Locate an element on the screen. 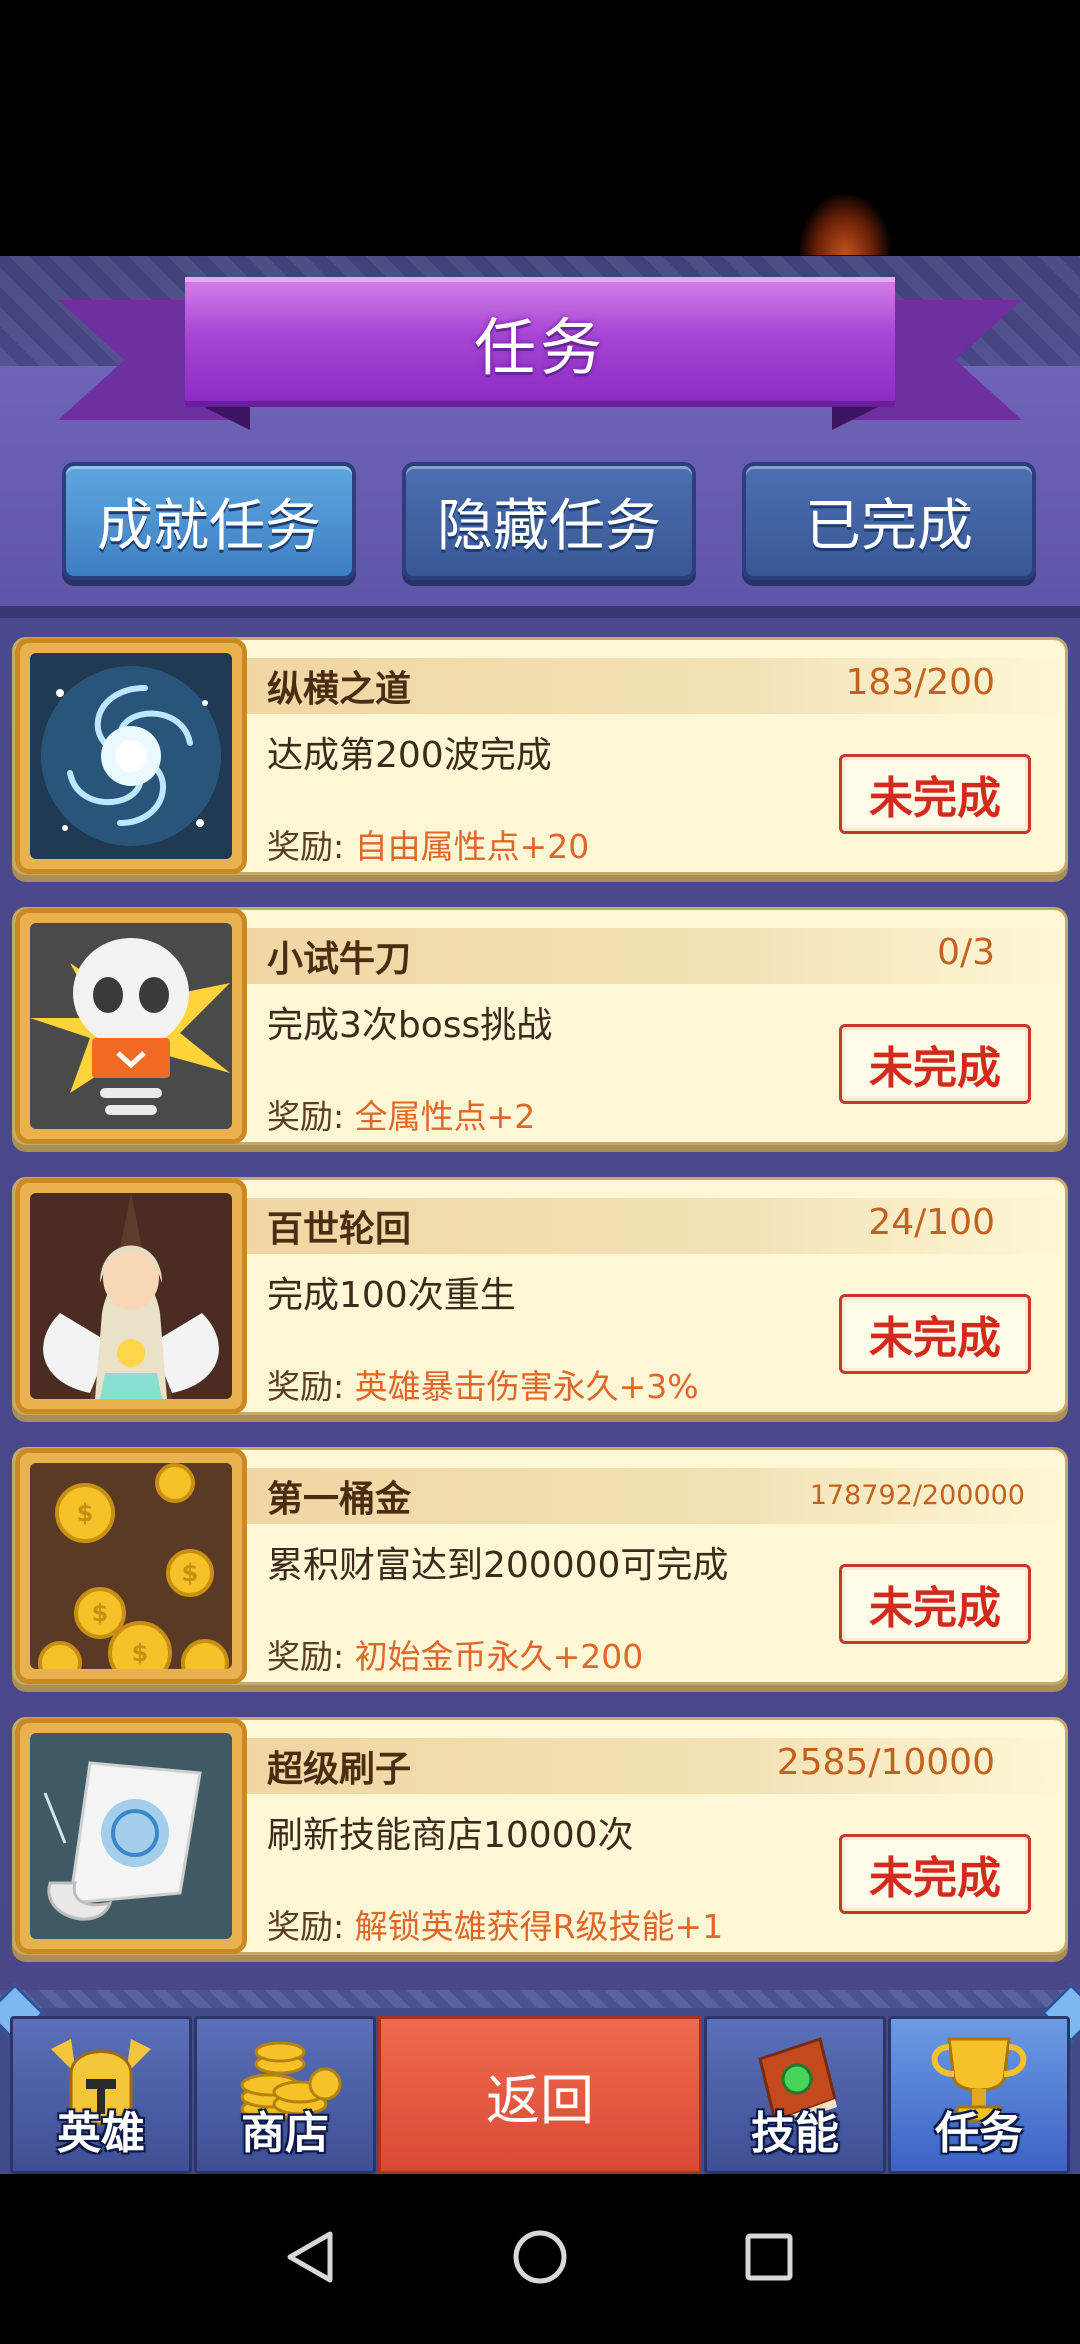 This screenshot has width=1080, height=2344. skull-boss-icon is located at coordinates (131, 1026).